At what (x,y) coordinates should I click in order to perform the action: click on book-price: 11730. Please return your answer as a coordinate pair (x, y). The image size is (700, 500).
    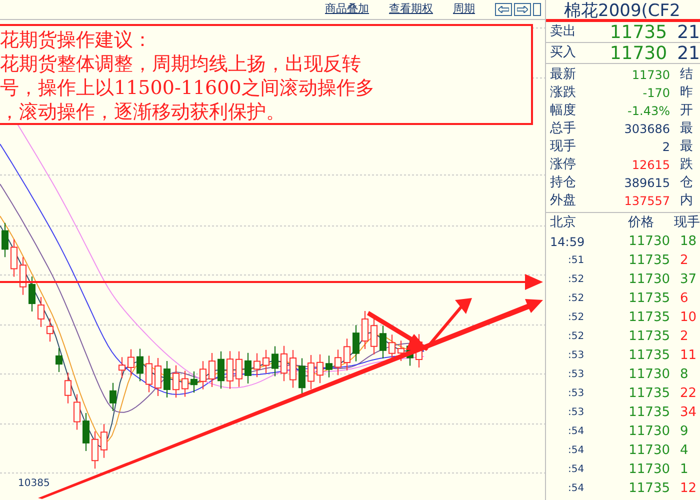
    Looking at the image, I should click on (638, 54).